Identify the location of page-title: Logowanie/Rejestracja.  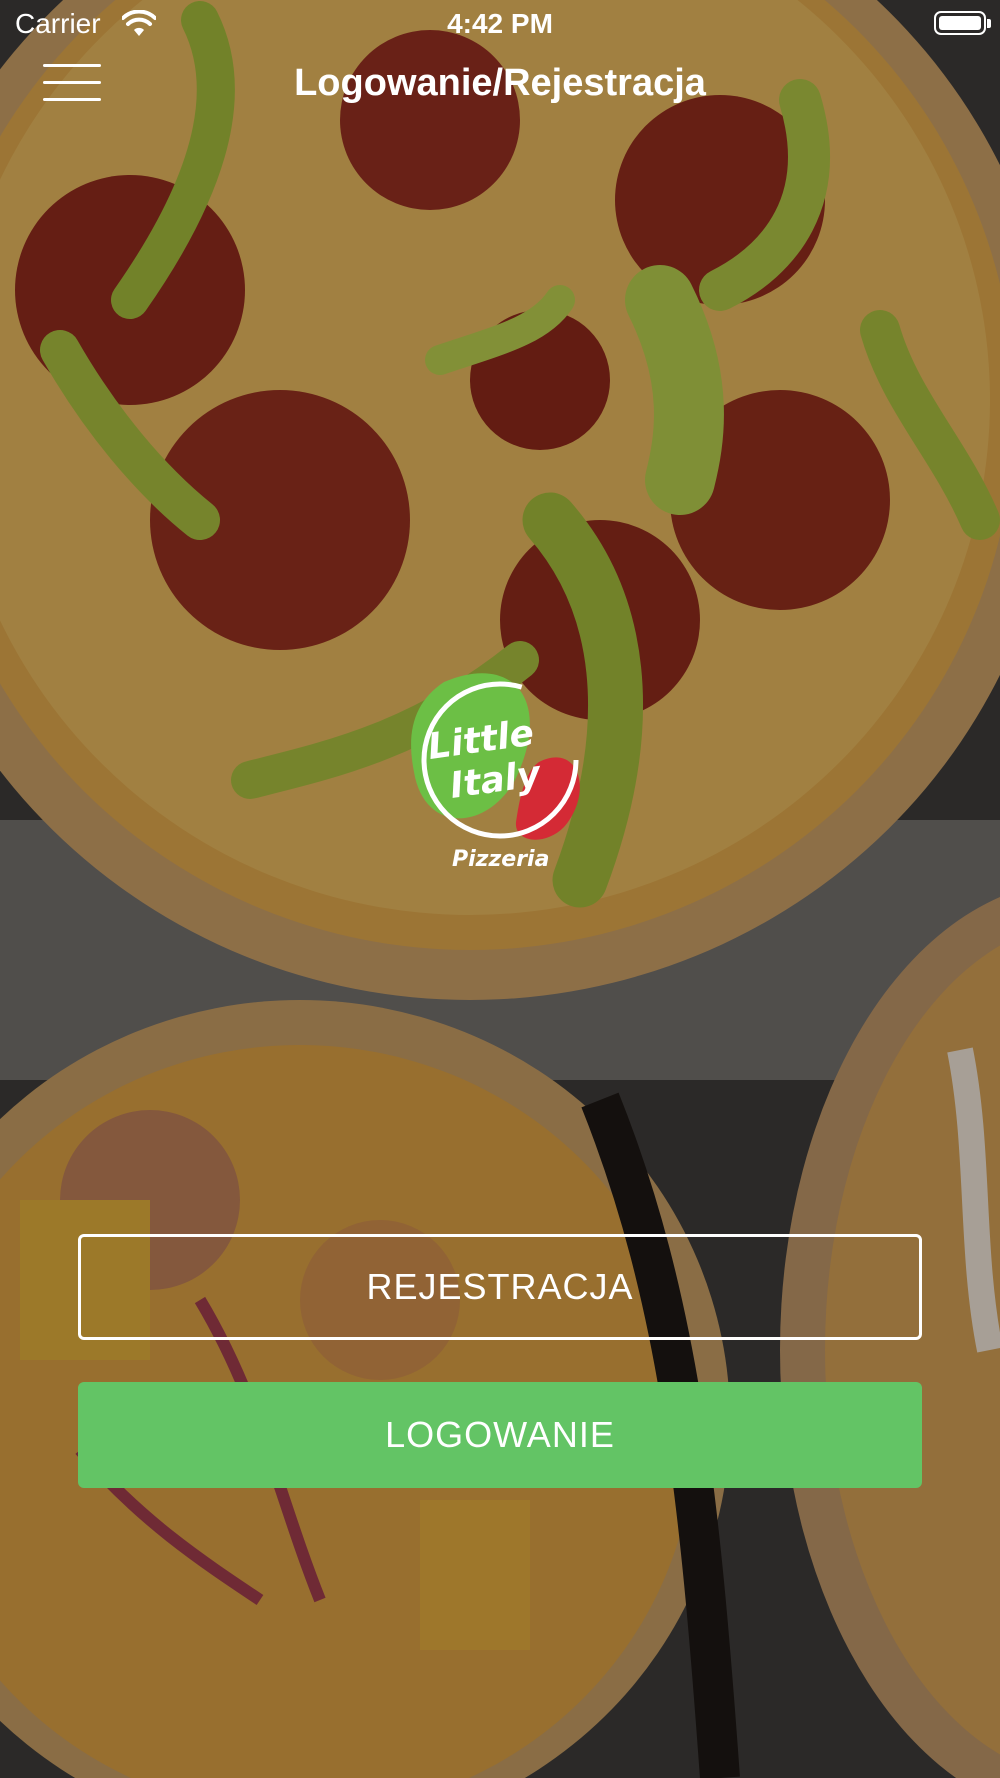
(500, 83).